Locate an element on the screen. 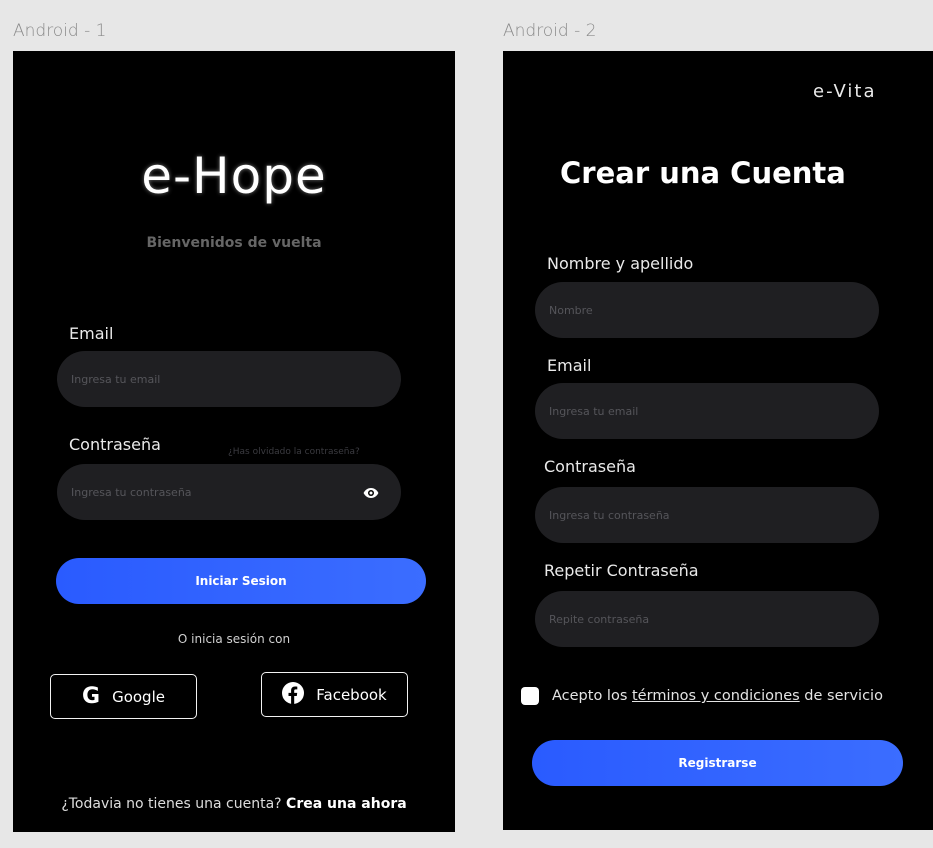 This screenshot has height=848, width=933. no-account-text: ¿Todavia no tienes una cuenta? is located at coordinates (171, 804).